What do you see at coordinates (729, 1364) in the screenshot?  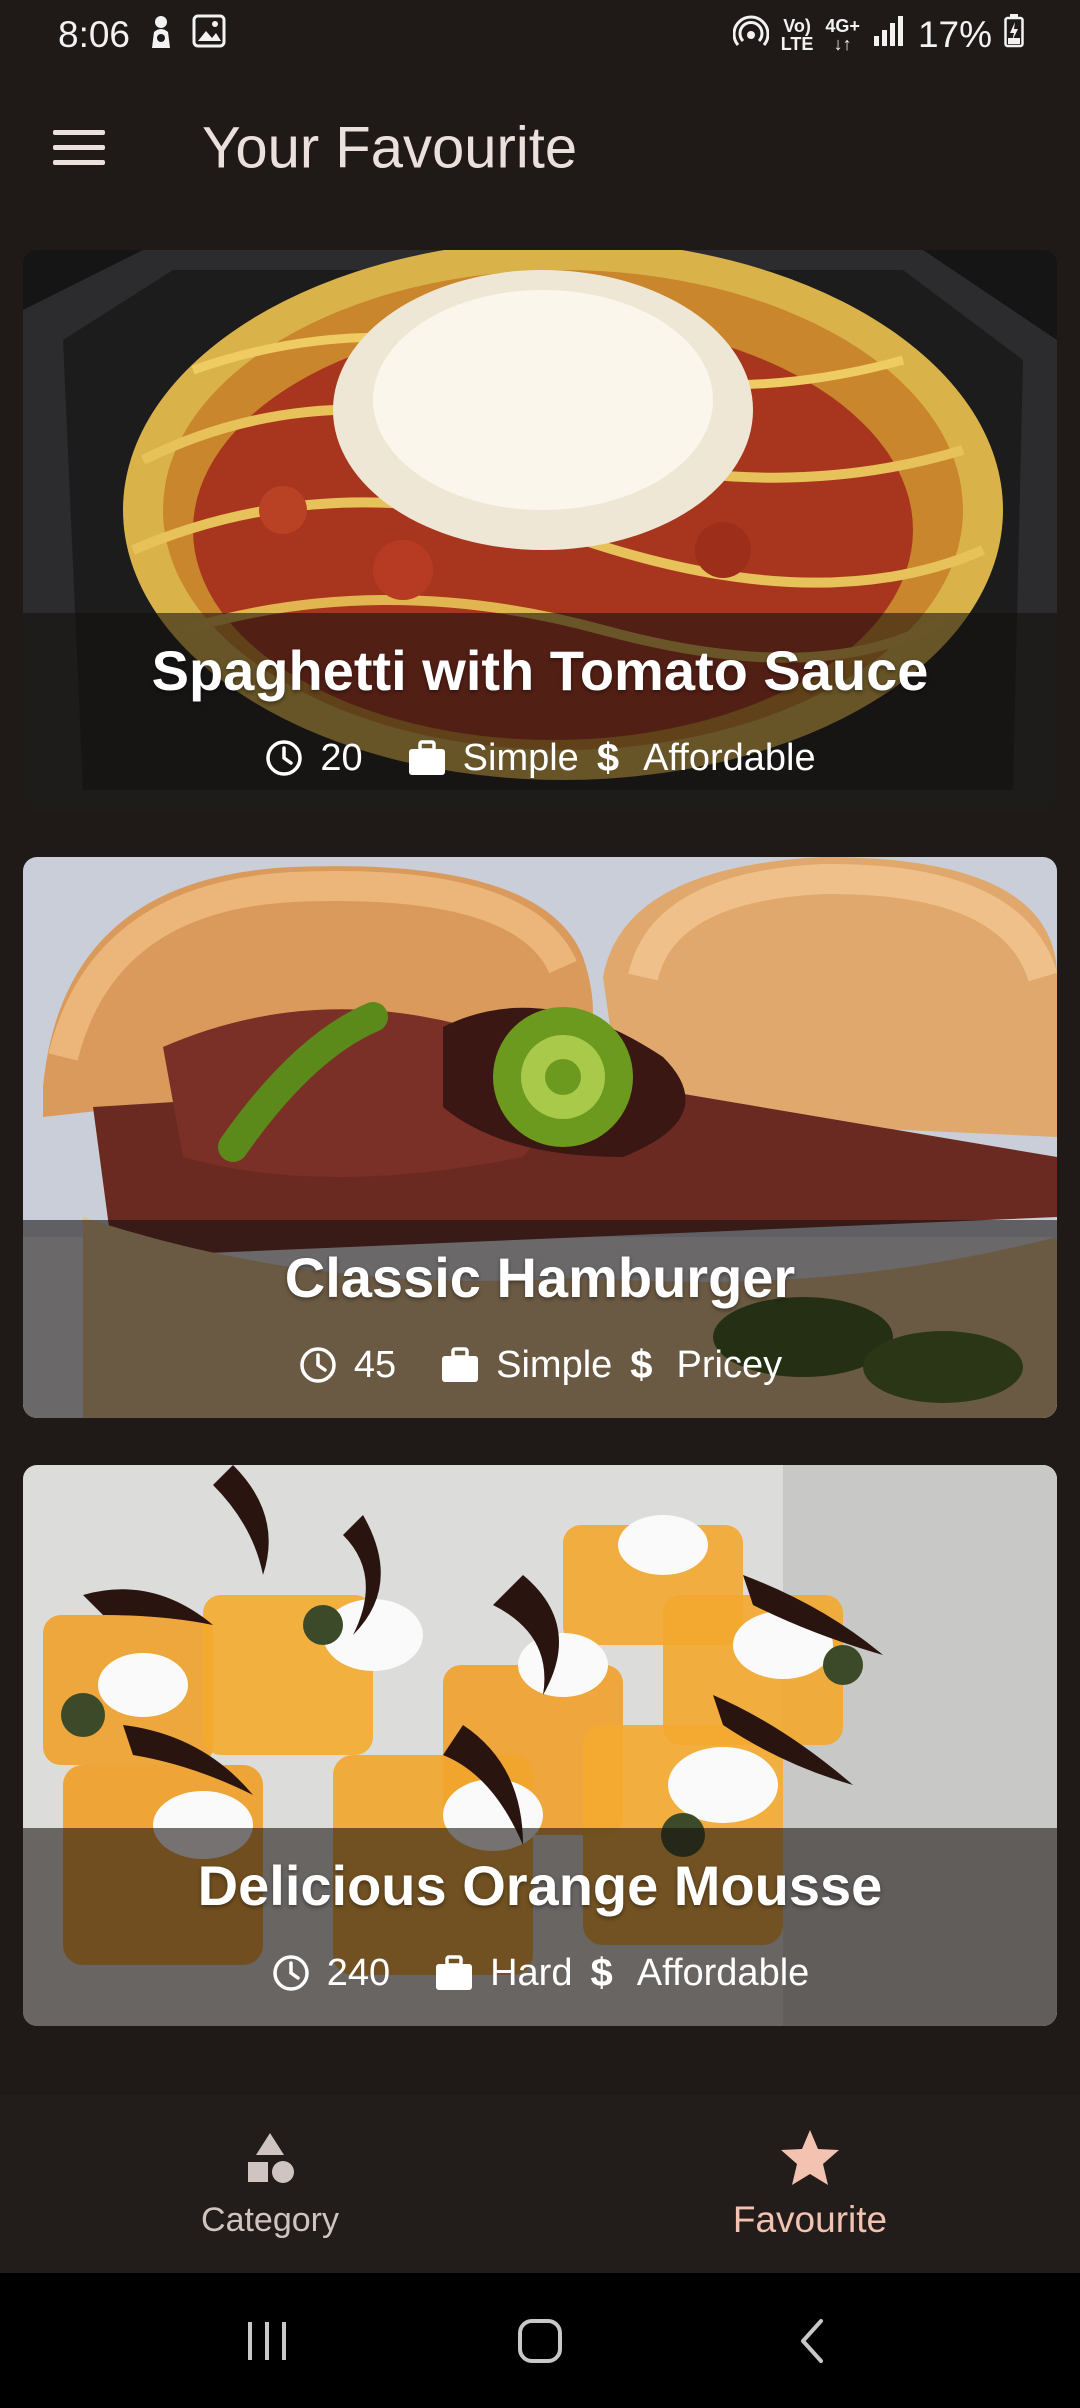 I see `affordability-value: Pricey` at bounding box center [729, 1364].